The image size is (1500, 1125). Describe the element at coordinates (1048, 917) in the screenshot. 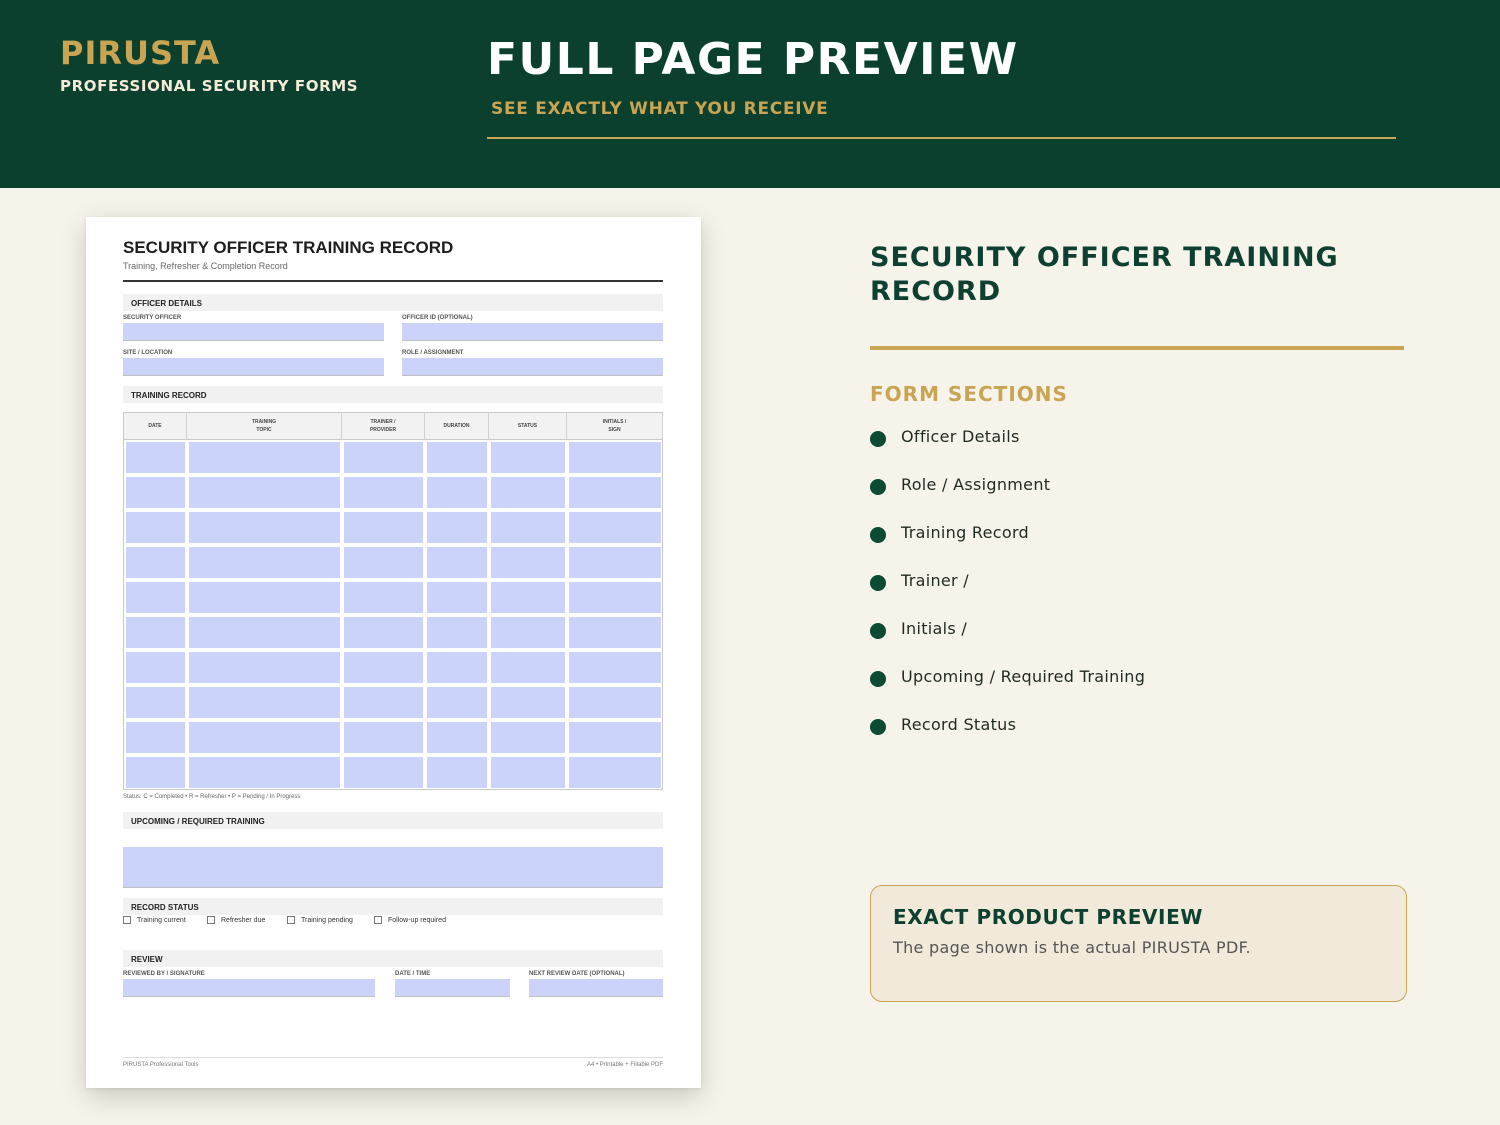

I see `callout-title: EXACT PRODUCT PREVIEW` at that location.